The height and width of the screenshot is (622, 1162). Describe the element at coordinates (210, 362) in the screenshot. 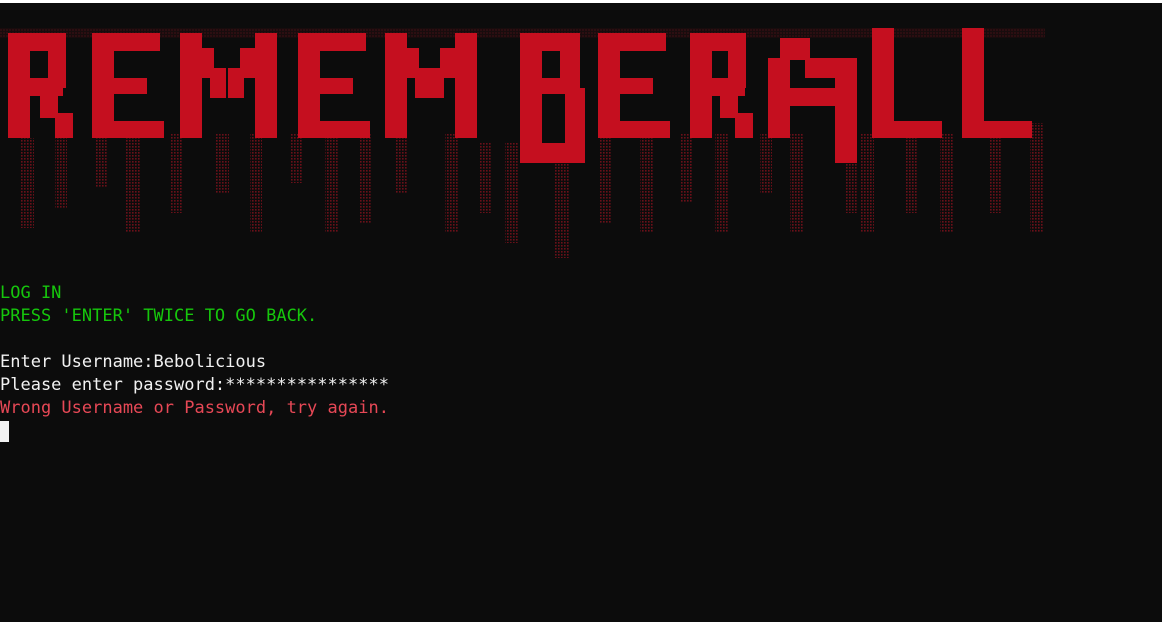

I see `username-value: Bebolicious` at that location.